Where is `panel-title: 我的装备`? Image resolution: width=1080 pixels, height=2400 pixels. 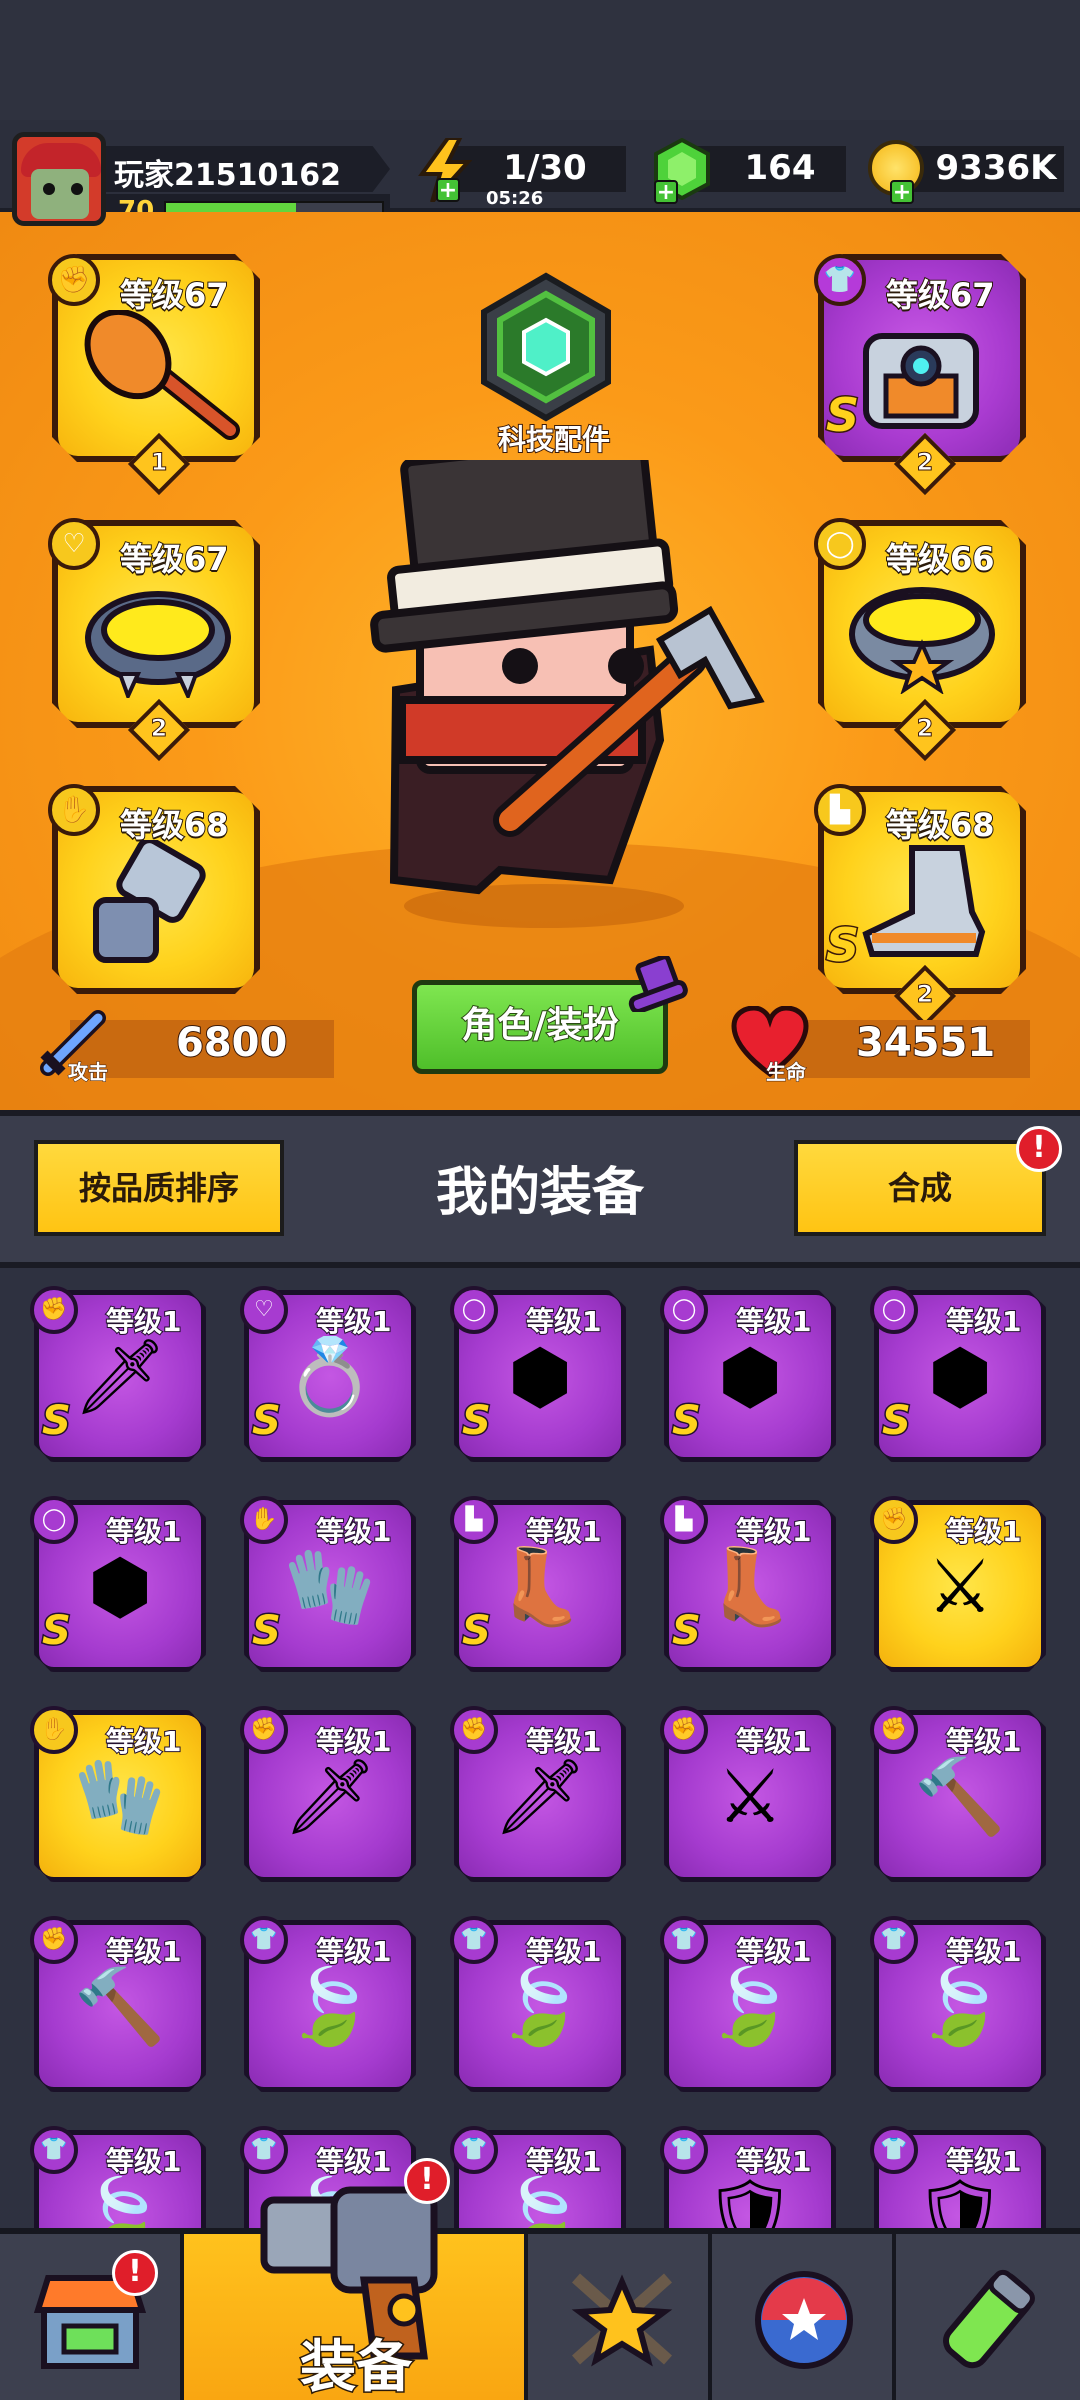 panel-title: 我的装备 is located at coordinates (539, 1193).